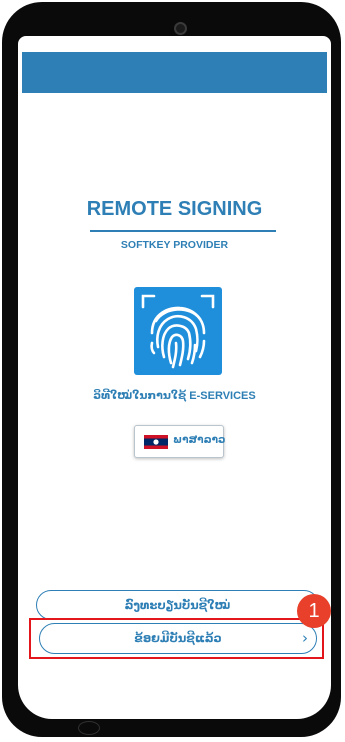 Image resolution: width=345 pixels, height=742 pixels. What do you see at coordinates (177, 605) in the screenshot?
I see `register-new-account-button: ລົງທະບຽນບັນຊີໃໝ່` at bounding box center [177, 605].